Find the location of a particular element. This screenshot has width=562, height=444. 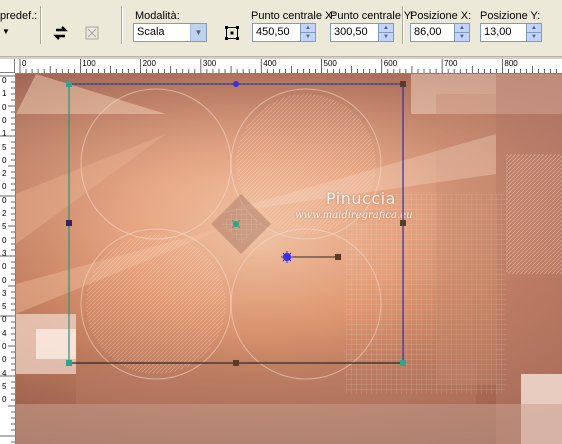

mode-value: Scala is located at coordinates (151, 32).